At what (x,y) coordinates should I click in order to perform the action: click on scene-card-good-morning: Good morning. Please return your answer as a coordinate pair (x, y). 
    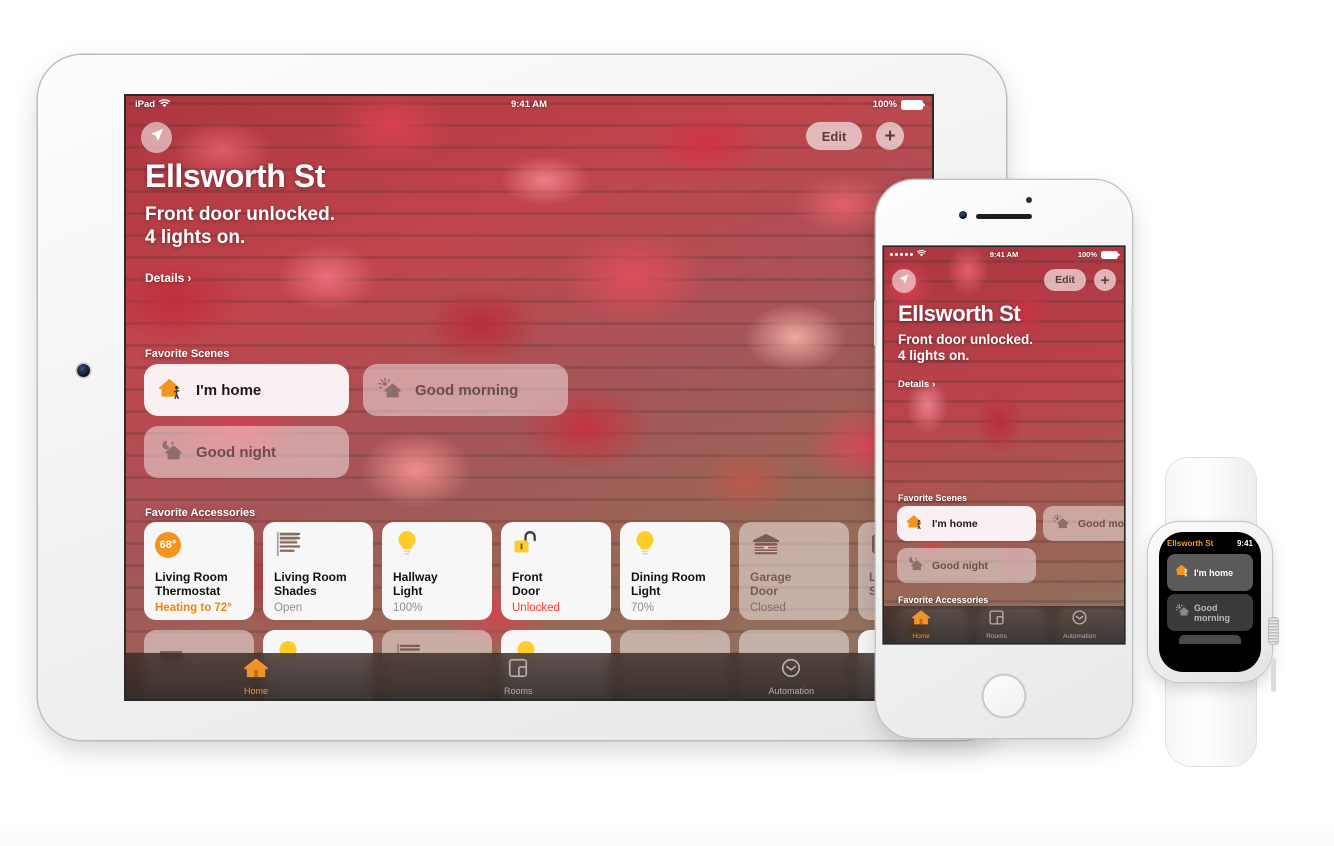
    Looking at the image, I should click on (465, 390).